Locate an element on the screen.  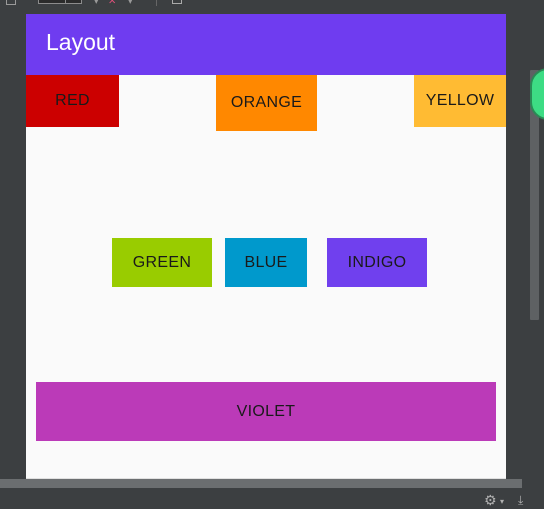
error-icon: ✕ is located at coordinates (112, 3).